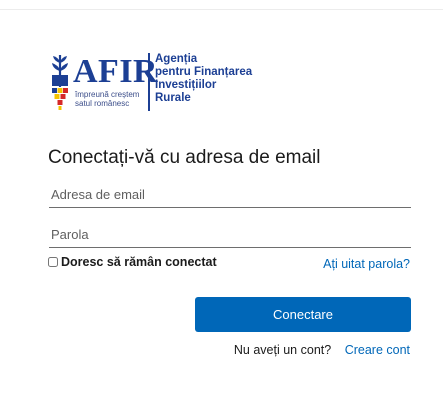 The image size is (443, 400). I want to click on password-field, so click(230, 235).